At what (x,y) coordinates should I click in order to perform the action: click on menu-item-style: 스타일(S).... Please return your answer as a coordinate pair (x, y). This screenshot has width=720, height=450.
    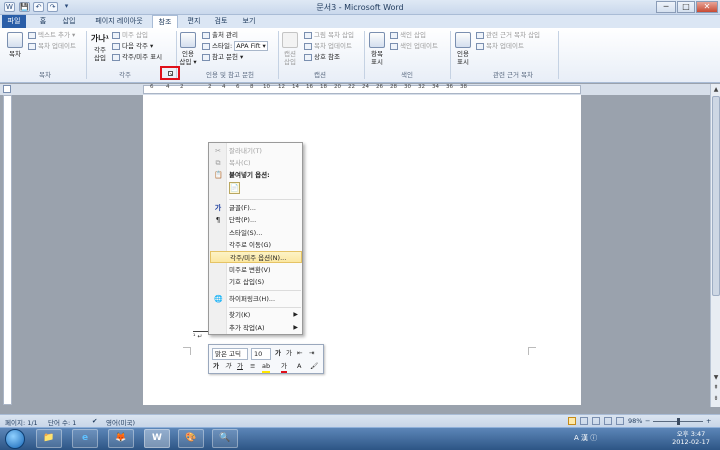
    Looking at the image, I should click on (256, 233).